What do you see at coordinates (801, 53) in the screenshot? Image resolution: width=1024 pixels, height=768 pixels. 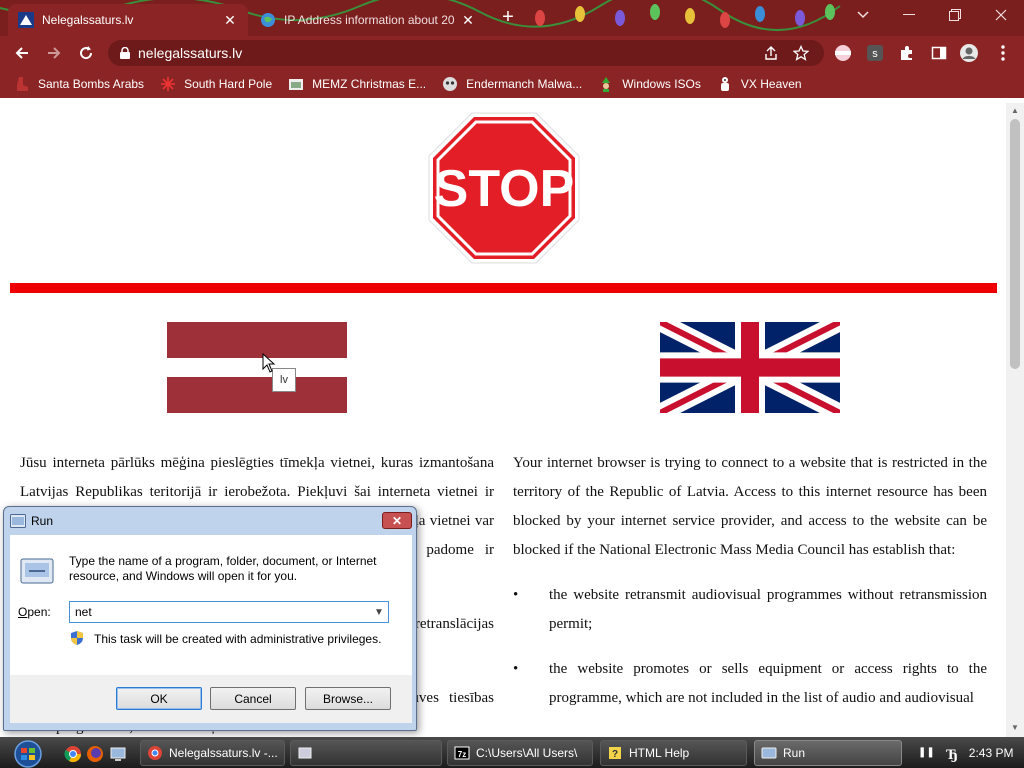 I see `bookmark-star-icon` at bounding box center [801, 53].